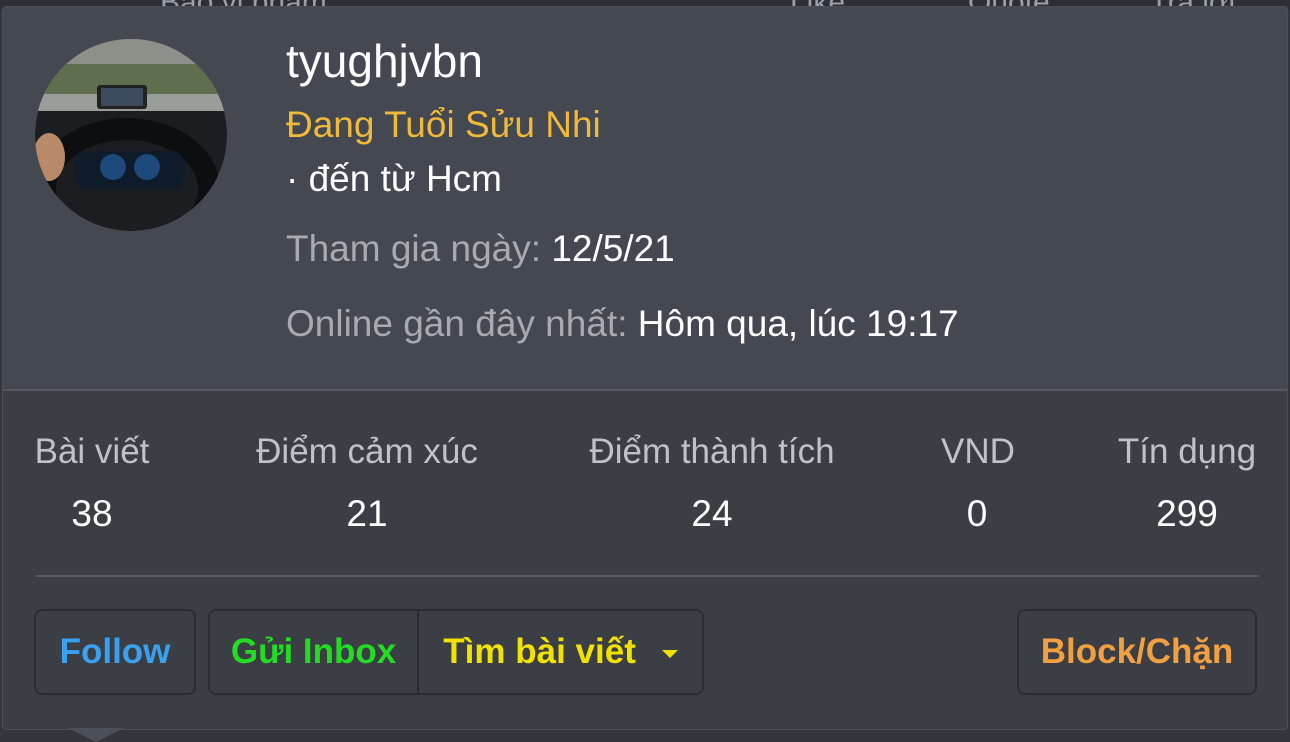  What do you see at coordinates (457, 323) in the screenshot?
I see `last-online-label: Online gần đây nhất:` at bounding box center [457, 323].